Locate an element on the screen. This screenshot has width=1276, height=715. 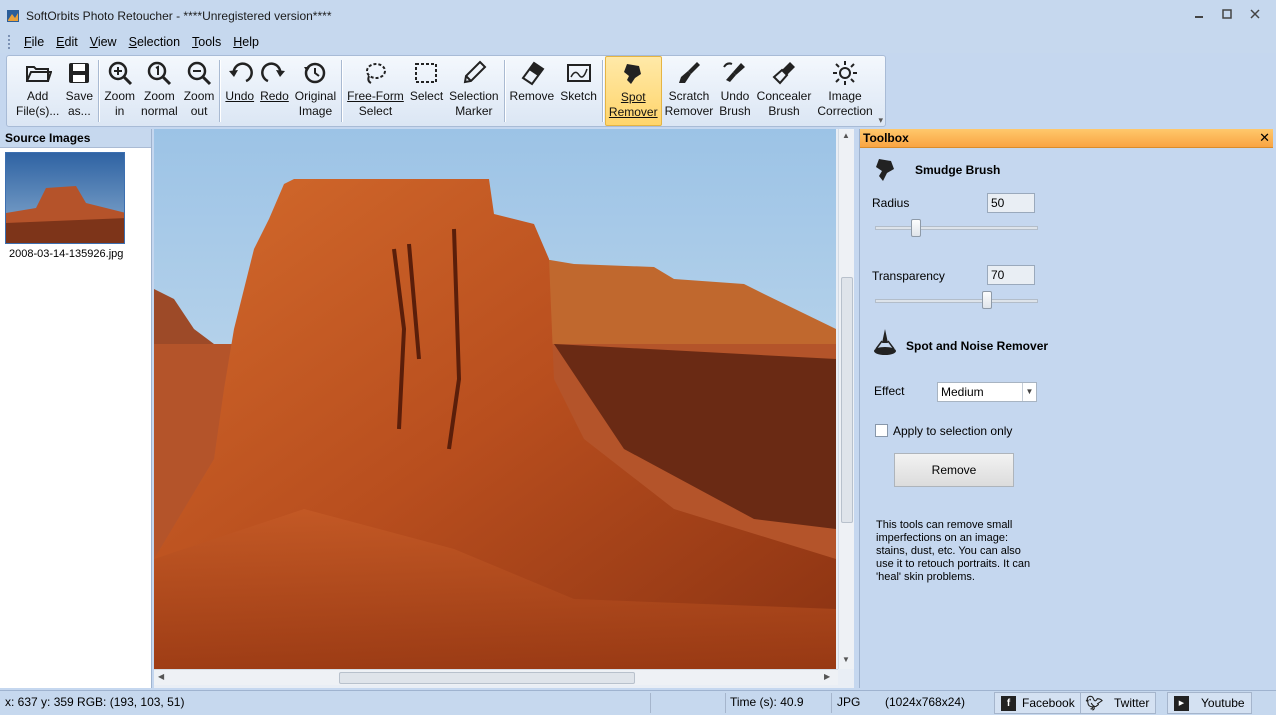
chevron-down-icon: ▼ is located at coordinates (1029, 392).